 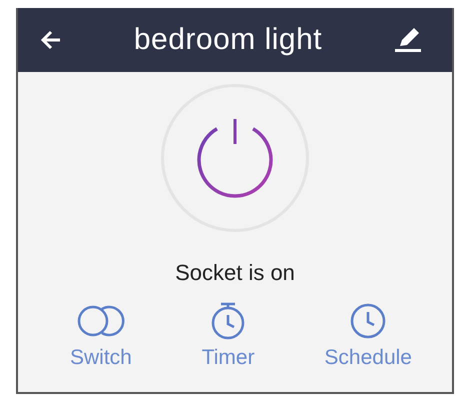 I want to click on edit-icon, so click(x=408, y=40).